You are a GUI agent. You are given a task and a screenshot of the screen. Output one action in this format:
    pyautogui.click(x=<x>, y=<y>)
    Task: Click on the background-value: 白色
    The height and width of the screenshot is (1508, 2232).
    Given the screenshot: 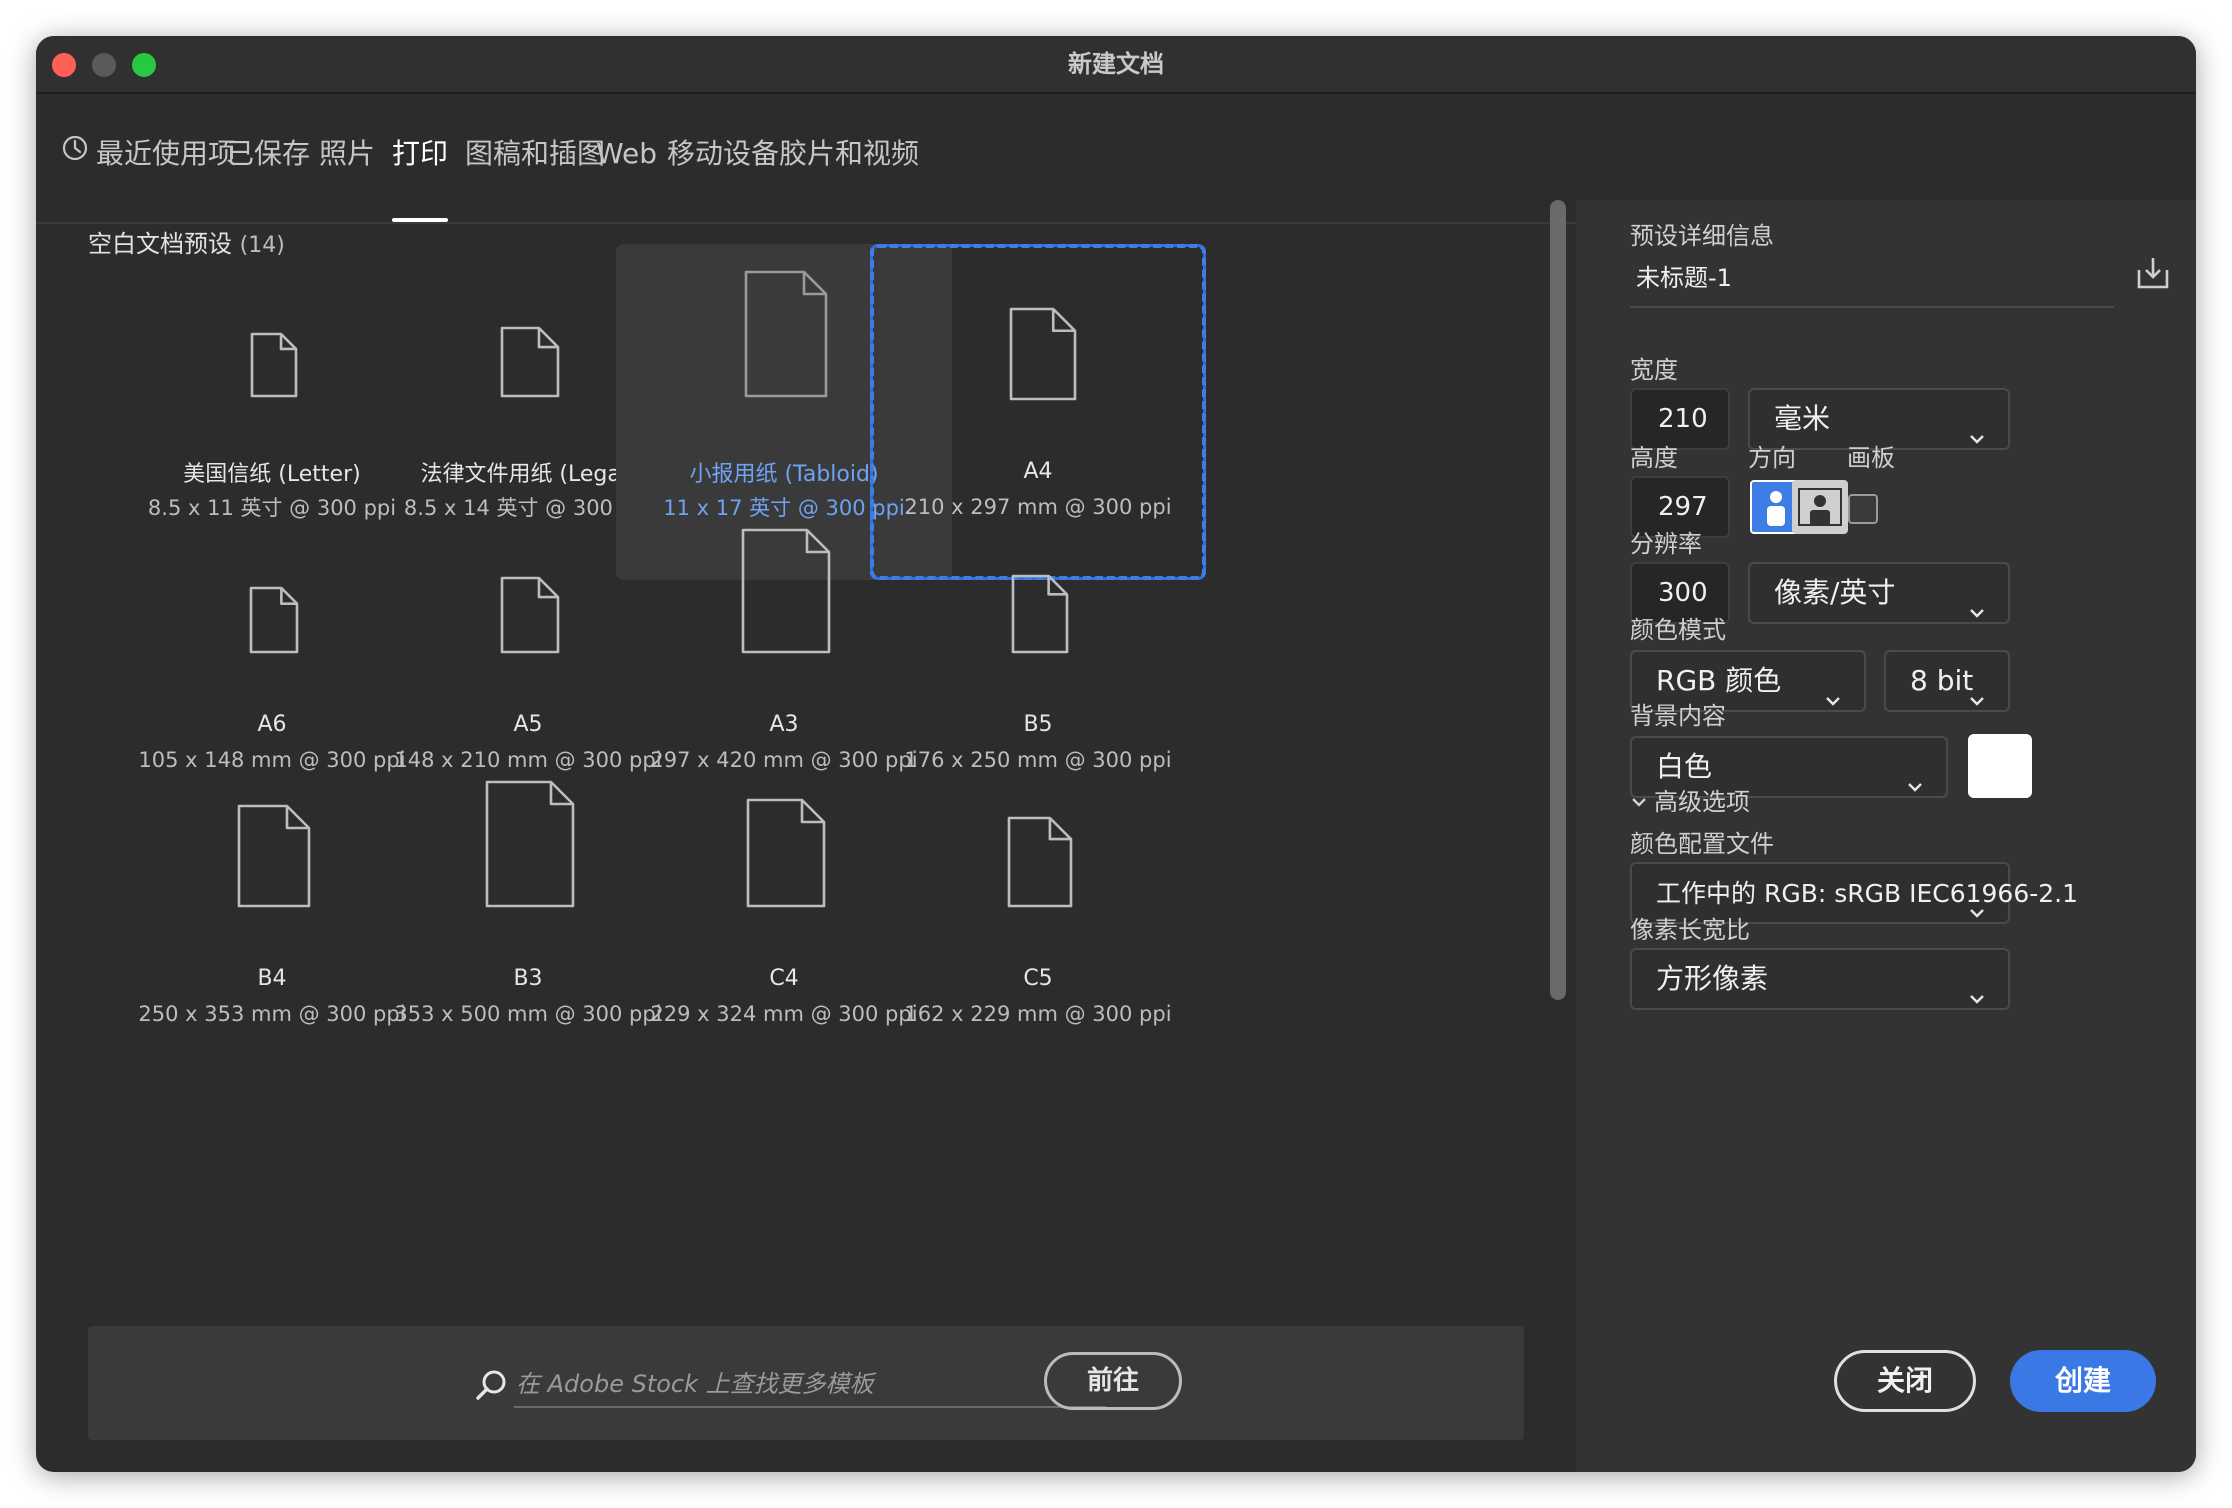 What is the action you would take?
    pyautogui.click(x=1684, y=766)
    